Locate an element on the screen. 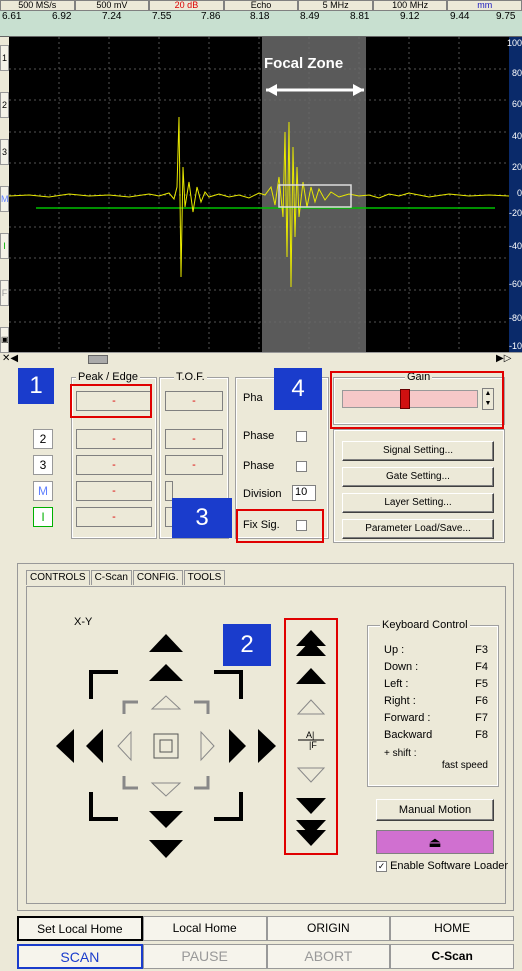 The width and height of the screenshot is (522, 971). set-local-home-button: Set Local Home is located at coordinates (80, 928).